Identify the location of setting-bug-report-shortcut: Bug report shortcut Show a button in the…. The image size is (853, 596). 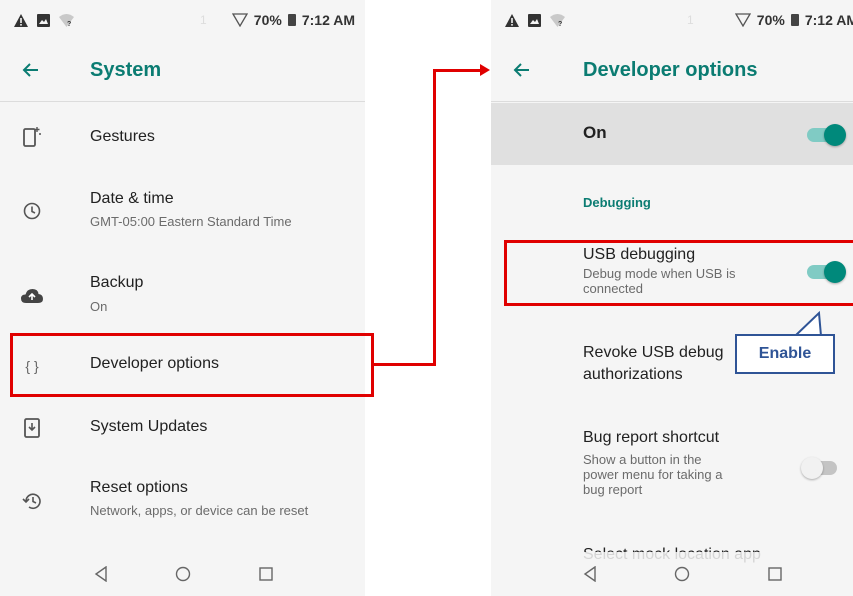
(672, 465).